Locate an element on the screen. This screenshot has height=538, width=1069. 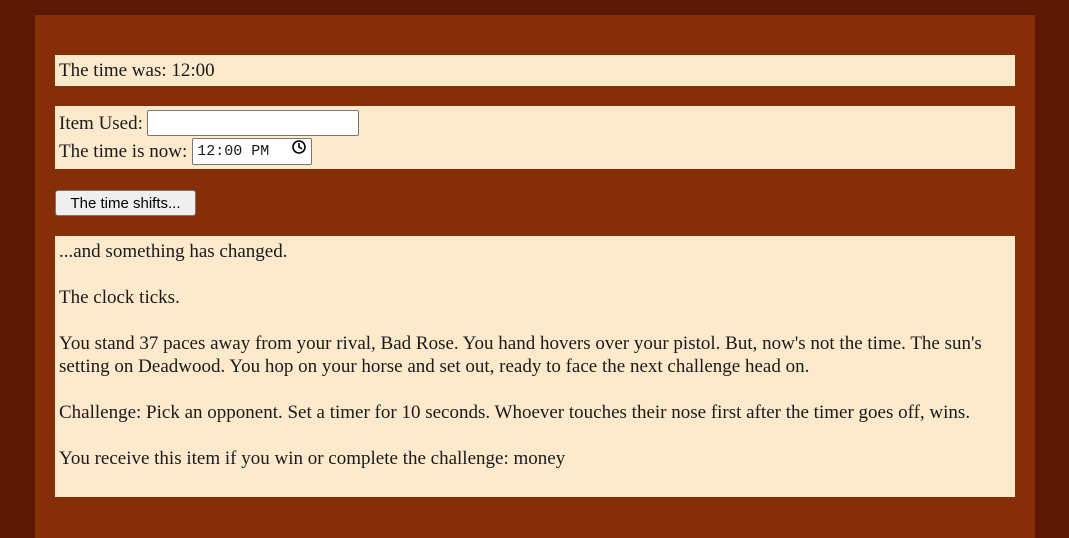
current-time-row: The time is now: 12:00 PM is located at coordinates (537, 151).